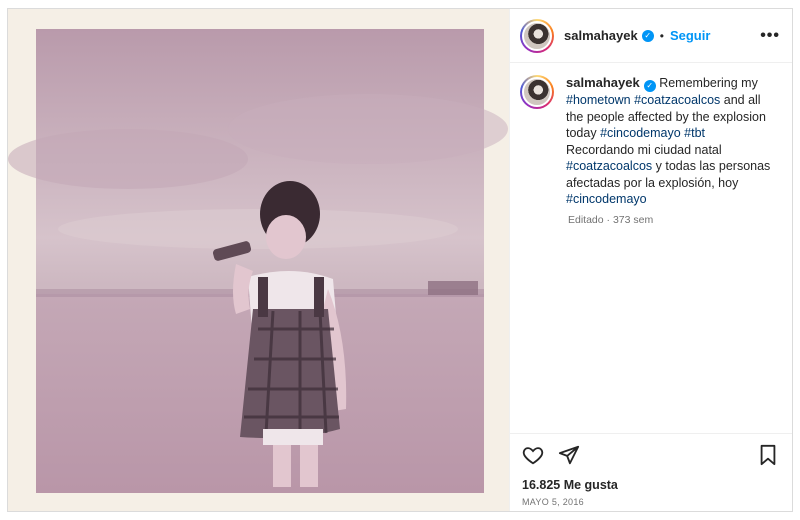  What do you see at coordinates (553, 502) in the screenshot?
I see `post-date: MAYO 5, 2016` at bounding box center [553, 502].